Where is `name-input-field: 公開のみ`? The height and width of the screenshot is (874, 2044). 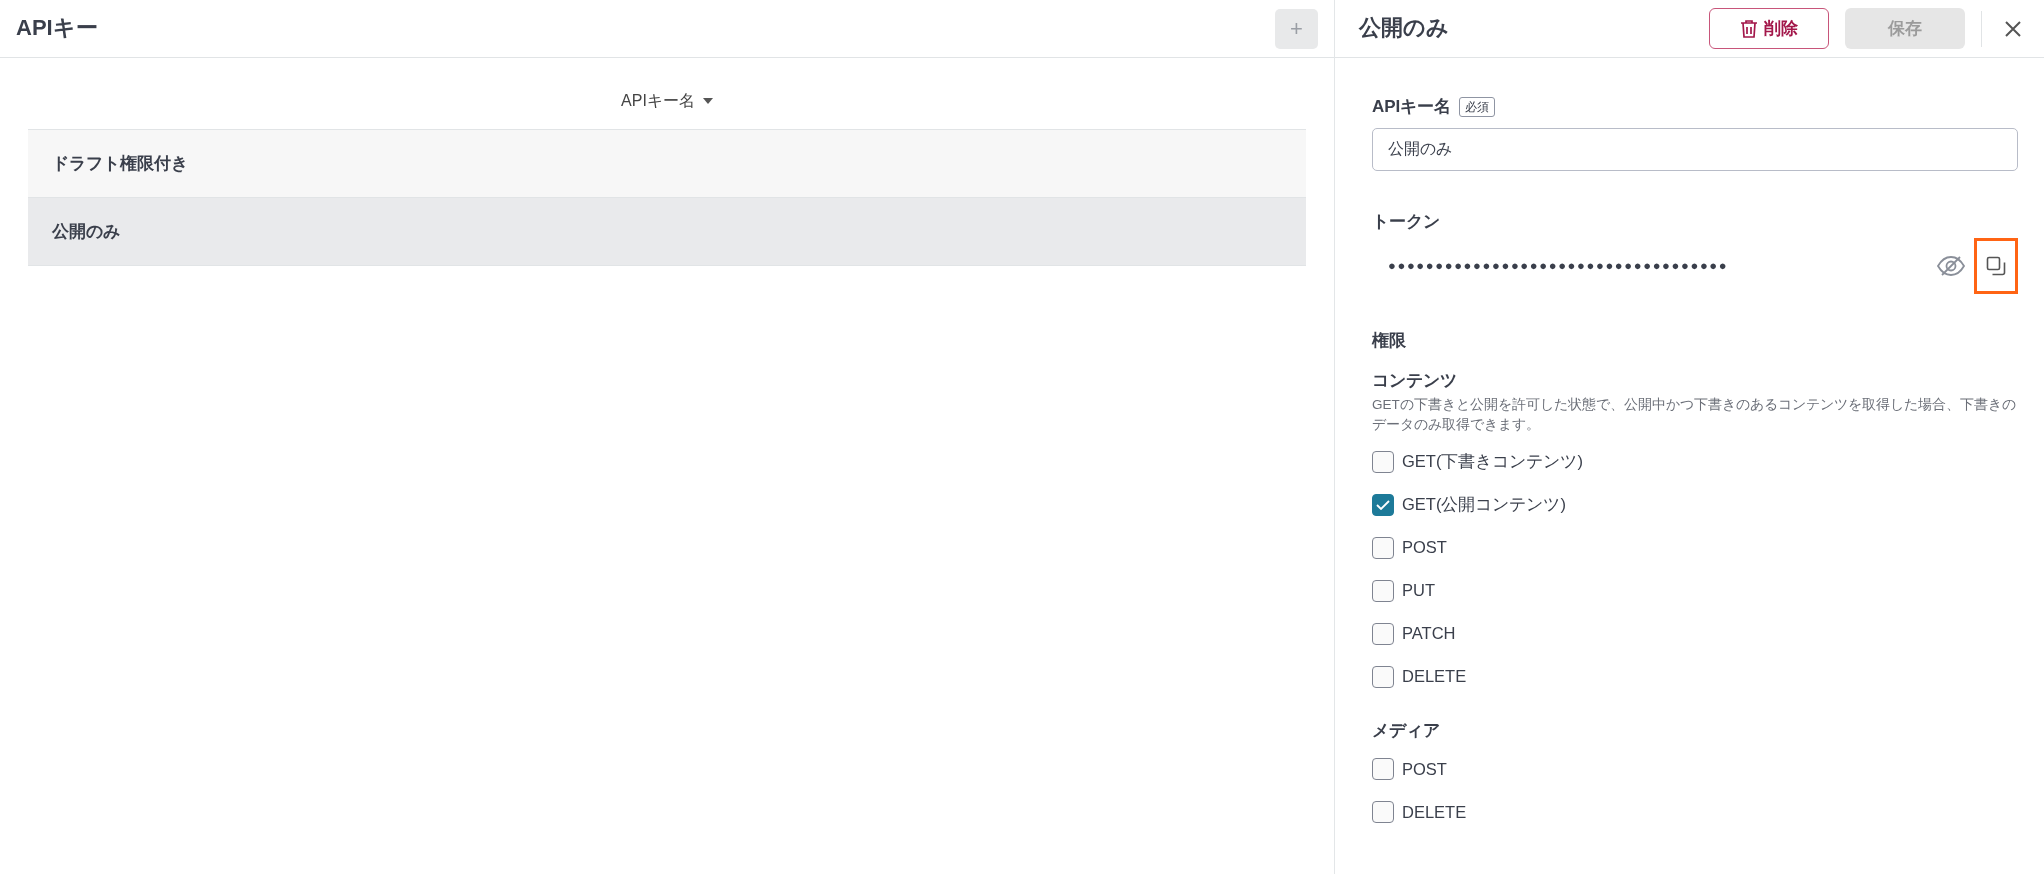 name-input-field: 公開のみ is located at coordinates (1695, 149).